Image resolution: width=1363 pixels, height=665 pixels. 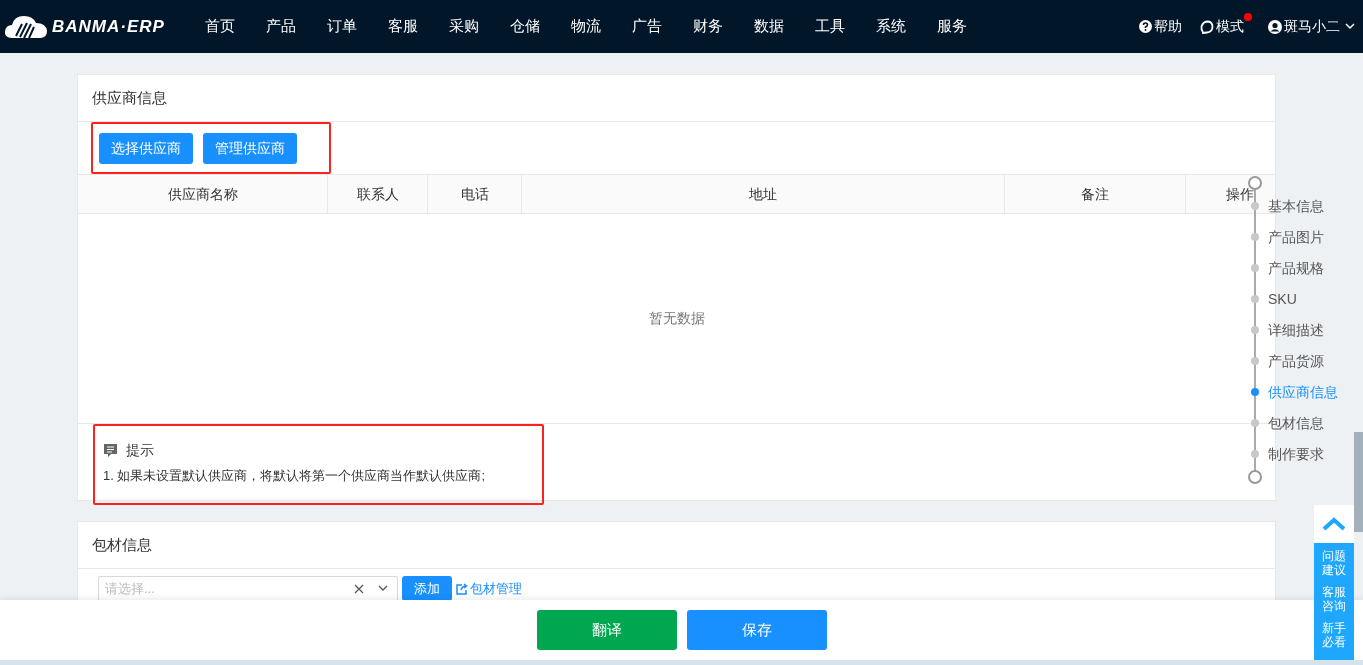 I want to click on column-header: 备注, so click(x=1095, y=194).